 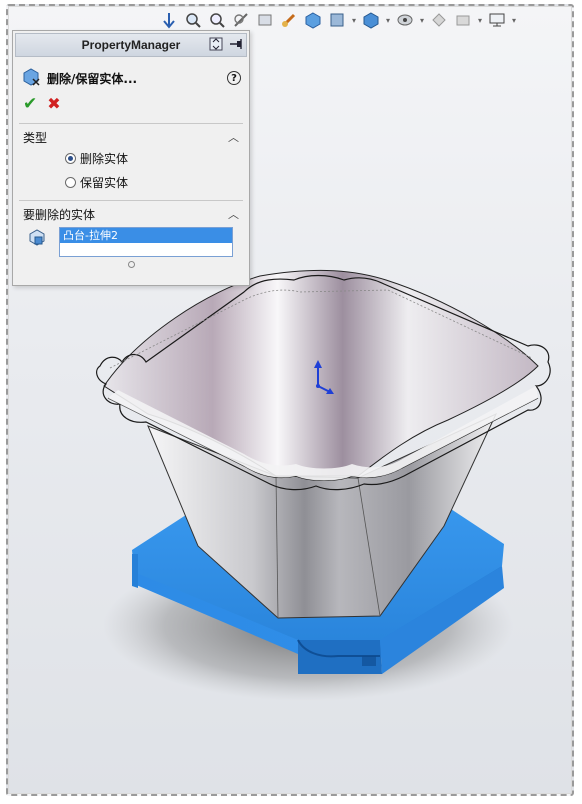 I want to click on apply-scene-icon, so click(x=405, y=20).